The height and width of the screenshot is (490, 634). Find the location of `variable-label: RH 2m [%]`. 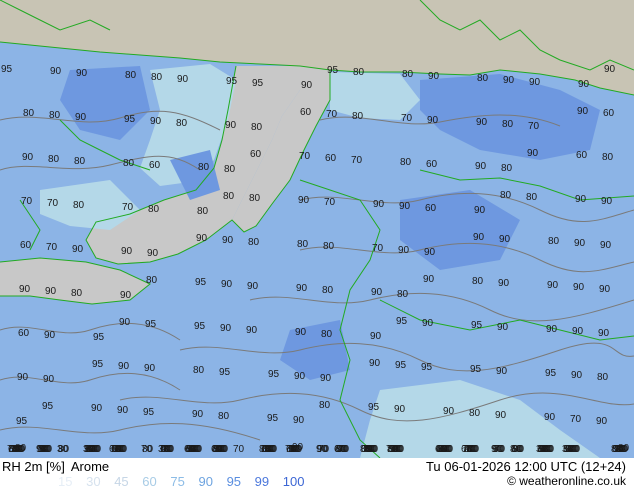

variable-label: RH 2m [%] is located at coordinates (33, 466).